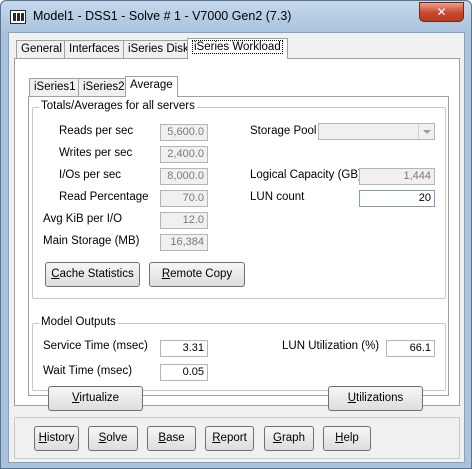 This screenshot has width=472, height=469. What do you see at coordinates (277, 197) in the screenshot?
I see `lun-count-label: LUN count` at bounding box center [277, 197].